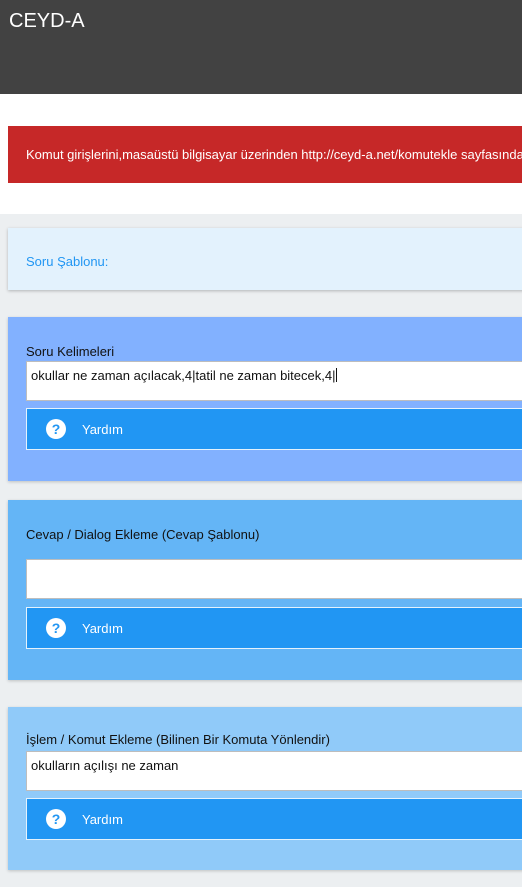 This screenshot has width=522, height=887. What do you see at coordinates (274, 429) in the screenshot?
I see `question-words-help-button: ? Yardım` at bounding box center [274, 429].